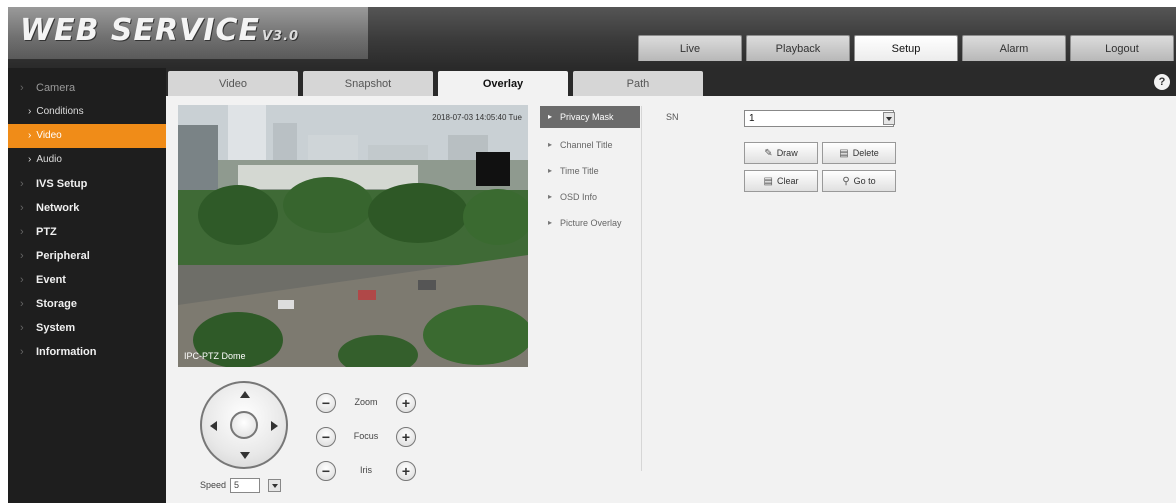 The width and height of the screenshot is (1176, 503). I want to click on draw-button: ✎ Draw, so click(781, 153).